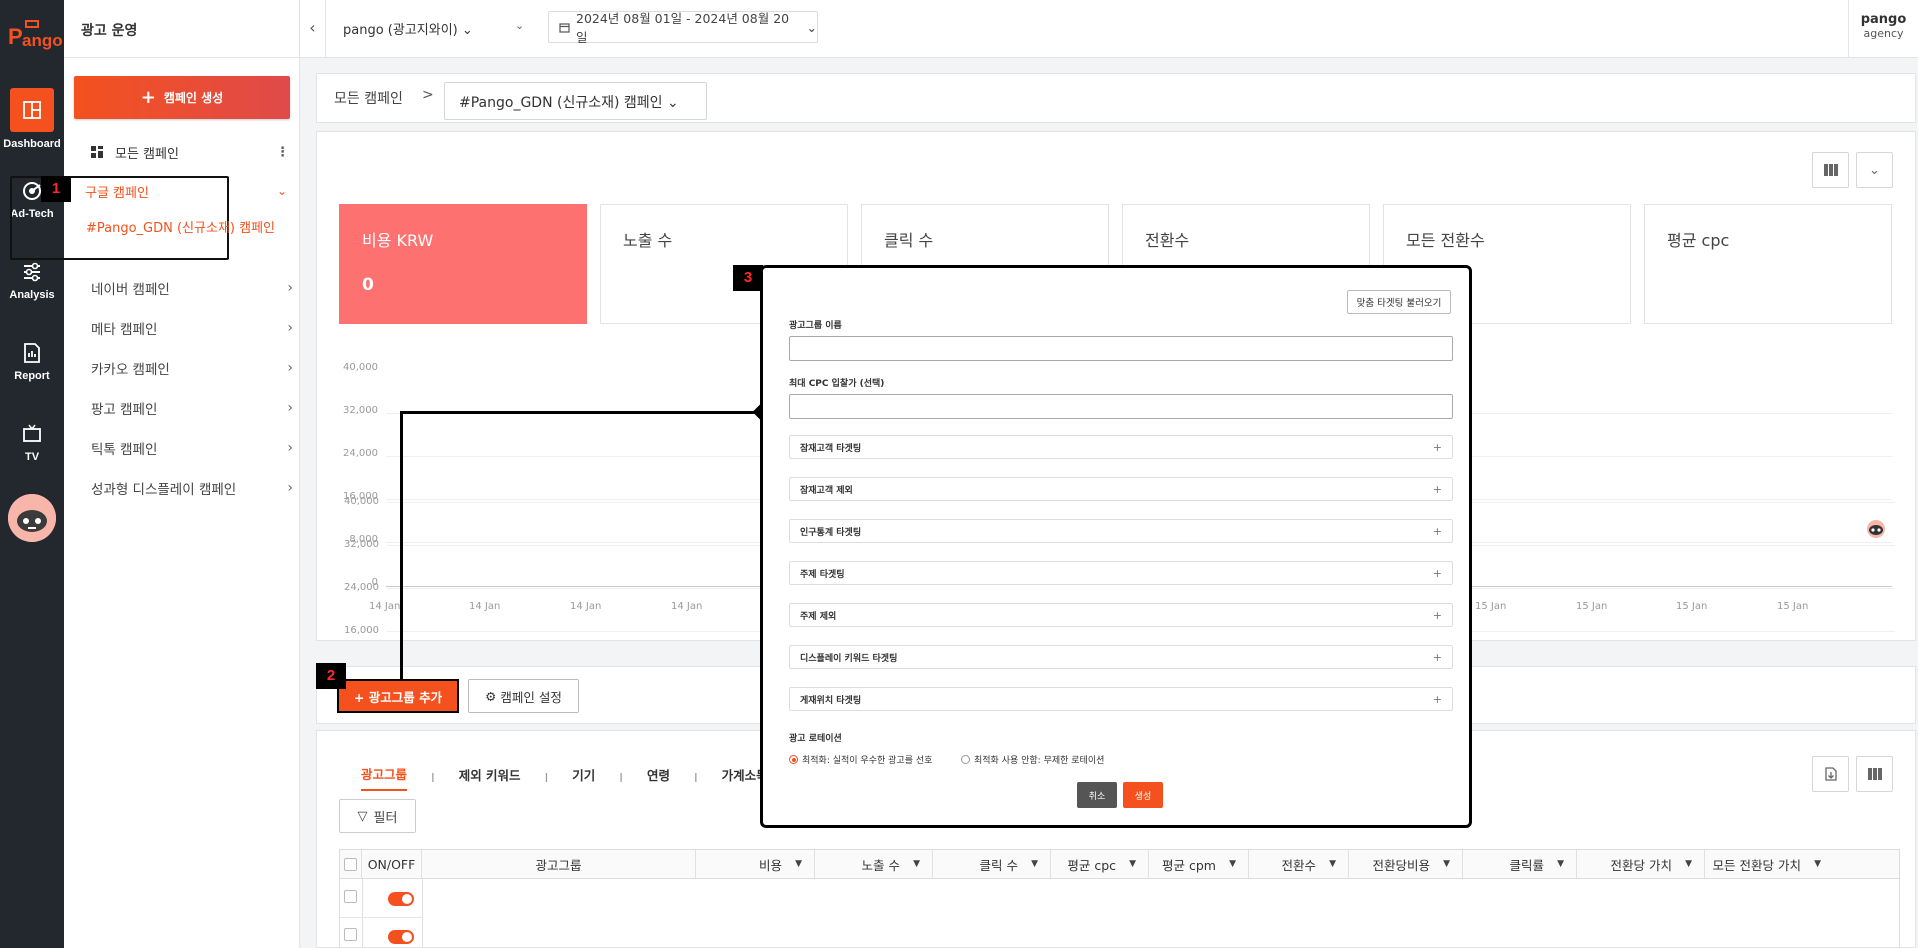 The image size is (1918, 948). What do you see at coordinates (192, 328) in the screenshot?
I see `sidebar-item-meta: 메타 캠페인 ›` at bounding box center [192, 328].